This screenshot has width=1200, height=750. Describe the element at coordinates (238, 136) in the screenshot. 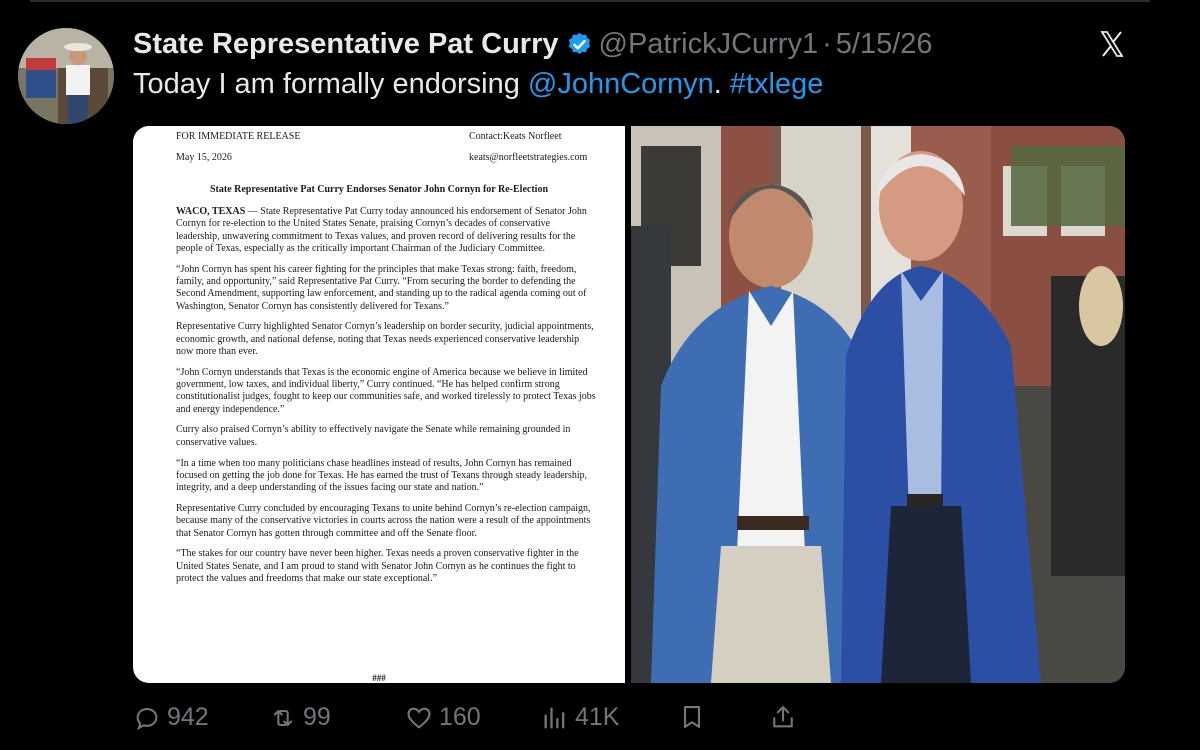

I see `release-line: FOR IMMEDIATE RELEASE` at that location.